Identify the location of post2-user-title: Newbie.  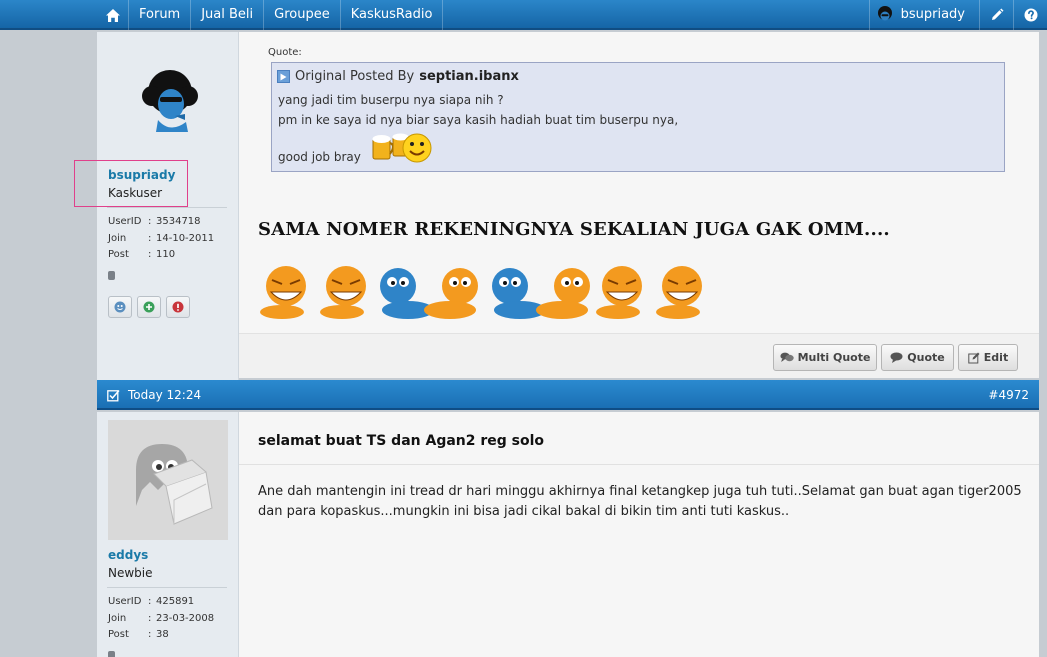
(130, 573).